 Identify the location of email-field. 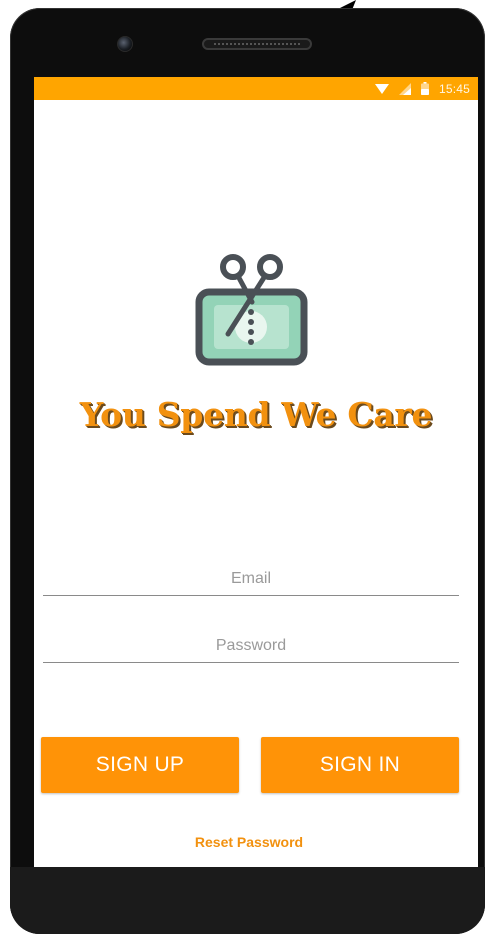
(251, 579).